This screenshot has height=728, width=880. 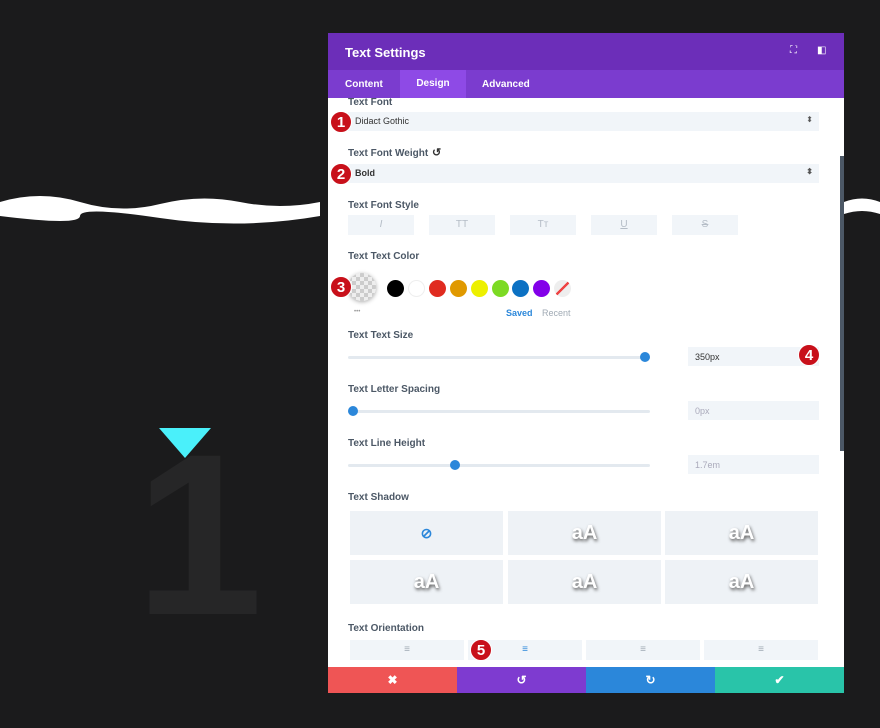 I want to click on tab-bar: Content Design Advanced, so click(x=586, y=84).